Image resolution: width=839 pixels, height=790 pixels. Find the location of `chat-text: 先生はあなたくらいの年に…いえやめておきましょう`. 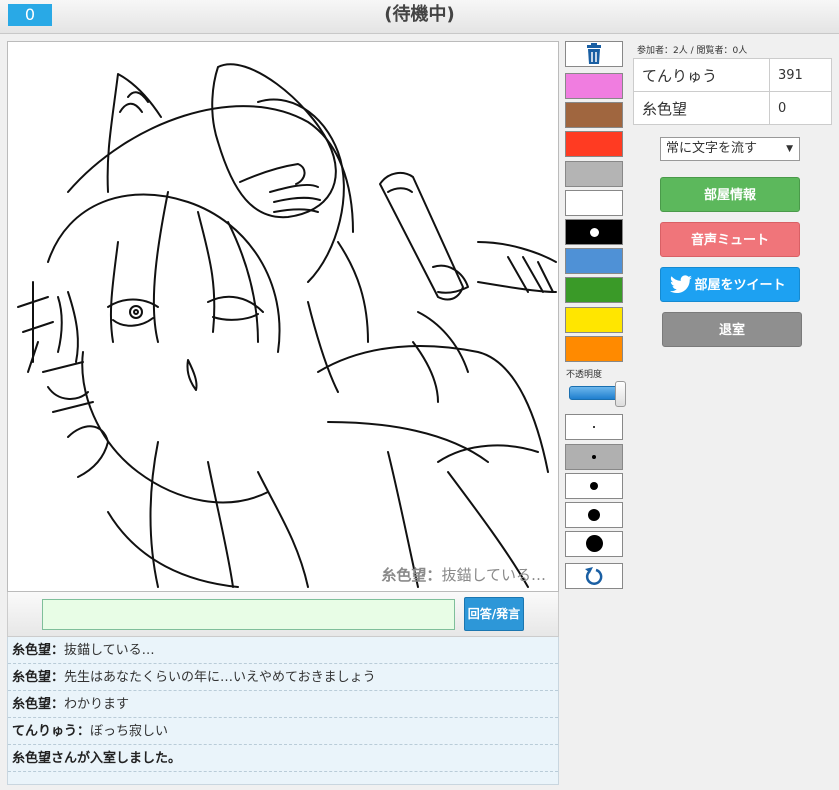

chat-text: 先生はあなたくらいの年に…いえやめておきましょう is located at coordinates (220, 677).